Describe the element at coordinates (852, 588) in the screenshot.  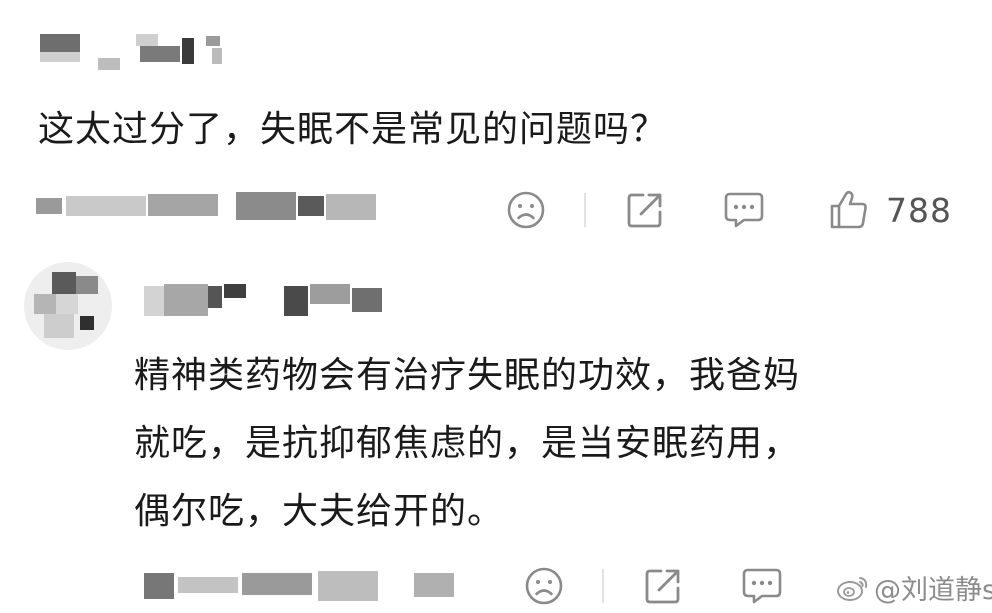
I see `weibo-logo-icon` at that location.